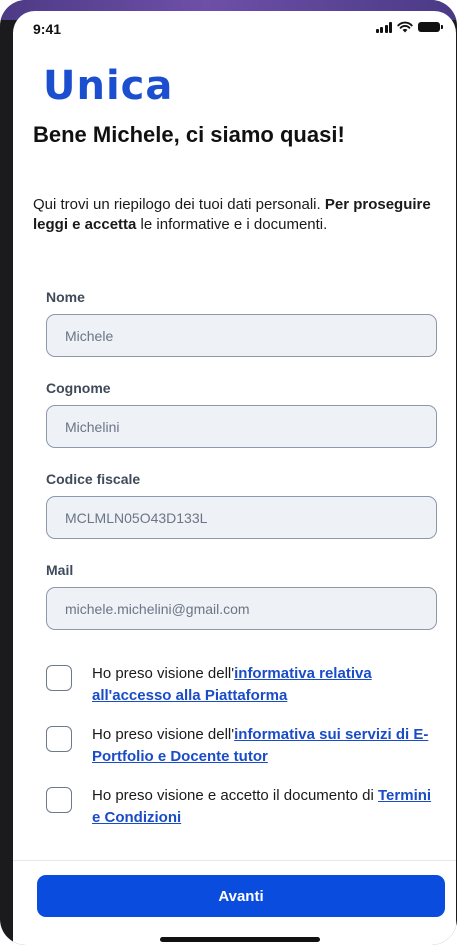 The image size is (457, 945). I want to click on home-indicator, so click(240, 939).